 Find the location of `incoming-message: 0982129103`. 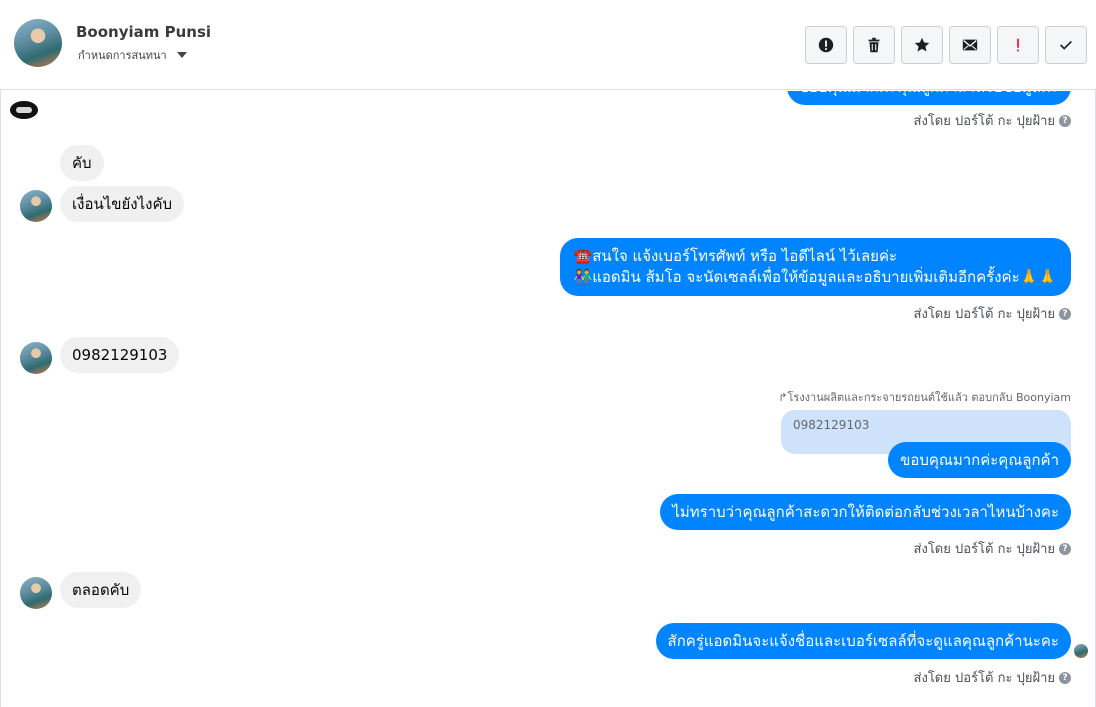

incoming-message: 0982129103 is located at coordinates (120, 355).